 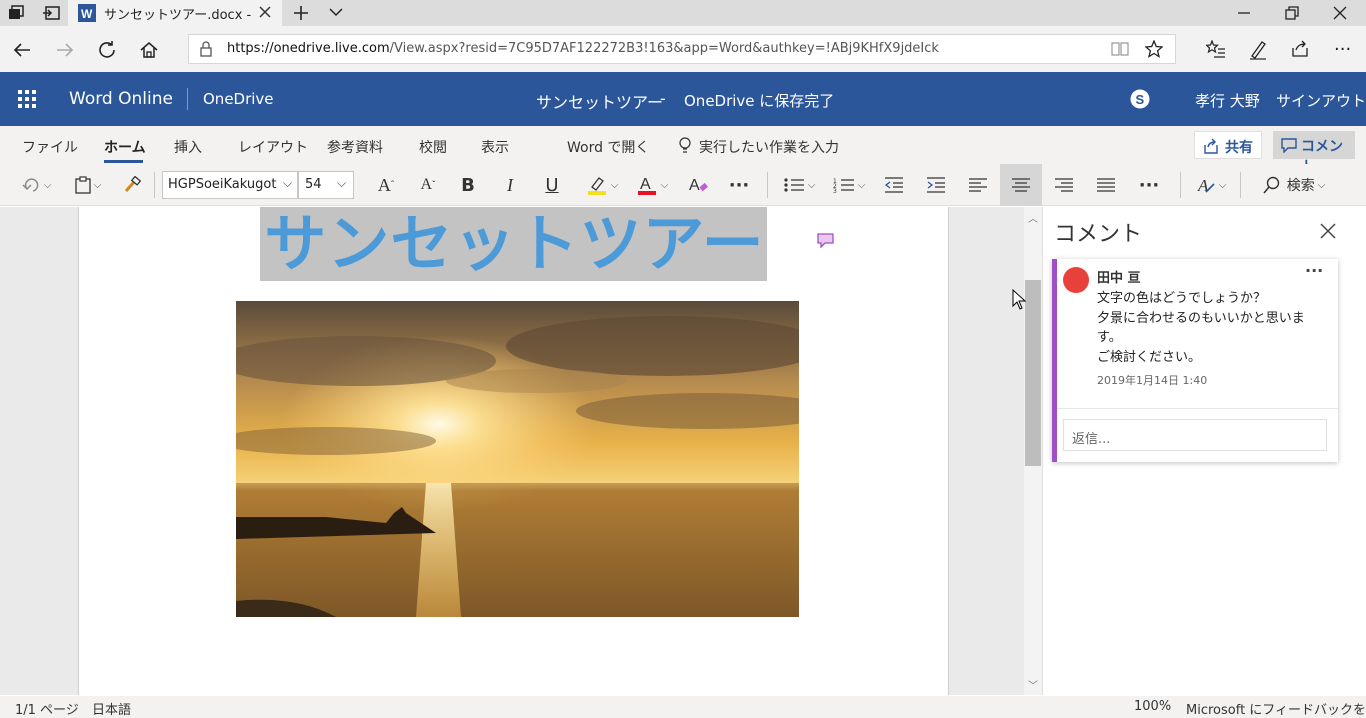 I want to click on svg-text: W, so click(x=87, y=14).